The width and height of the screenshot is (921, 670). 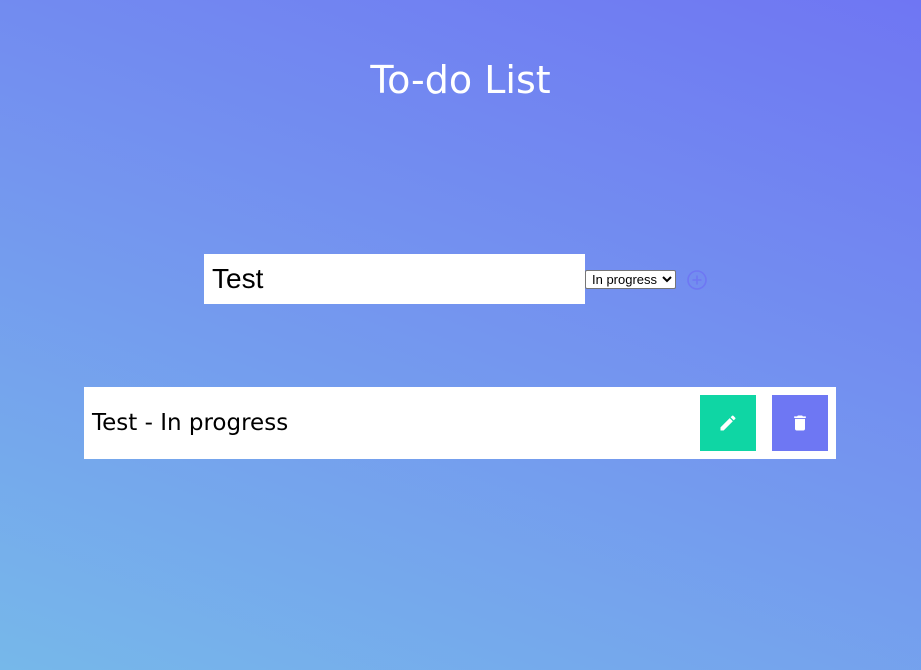 What do you see at coordinates (190, 423) in the screenshot?
I see `todo-item-text: Test - In progress` at bounding box center [190, 423].